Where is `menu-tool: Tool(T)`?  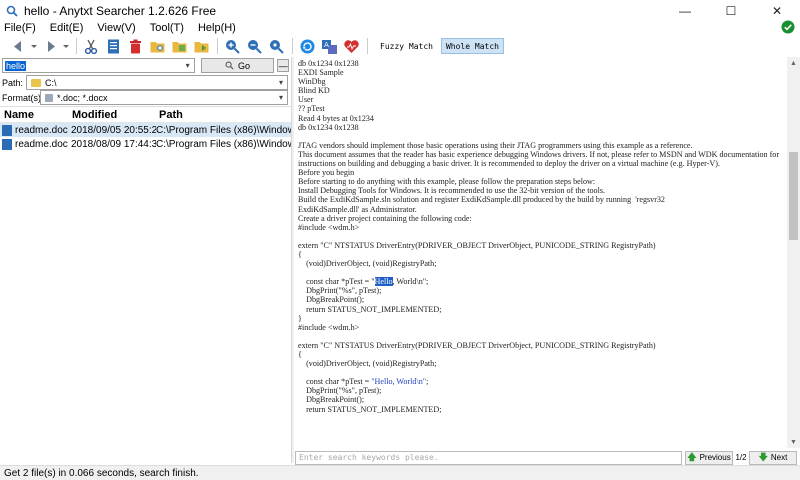 menu-tool: Tool(T) is located at coordinates (167, 28).